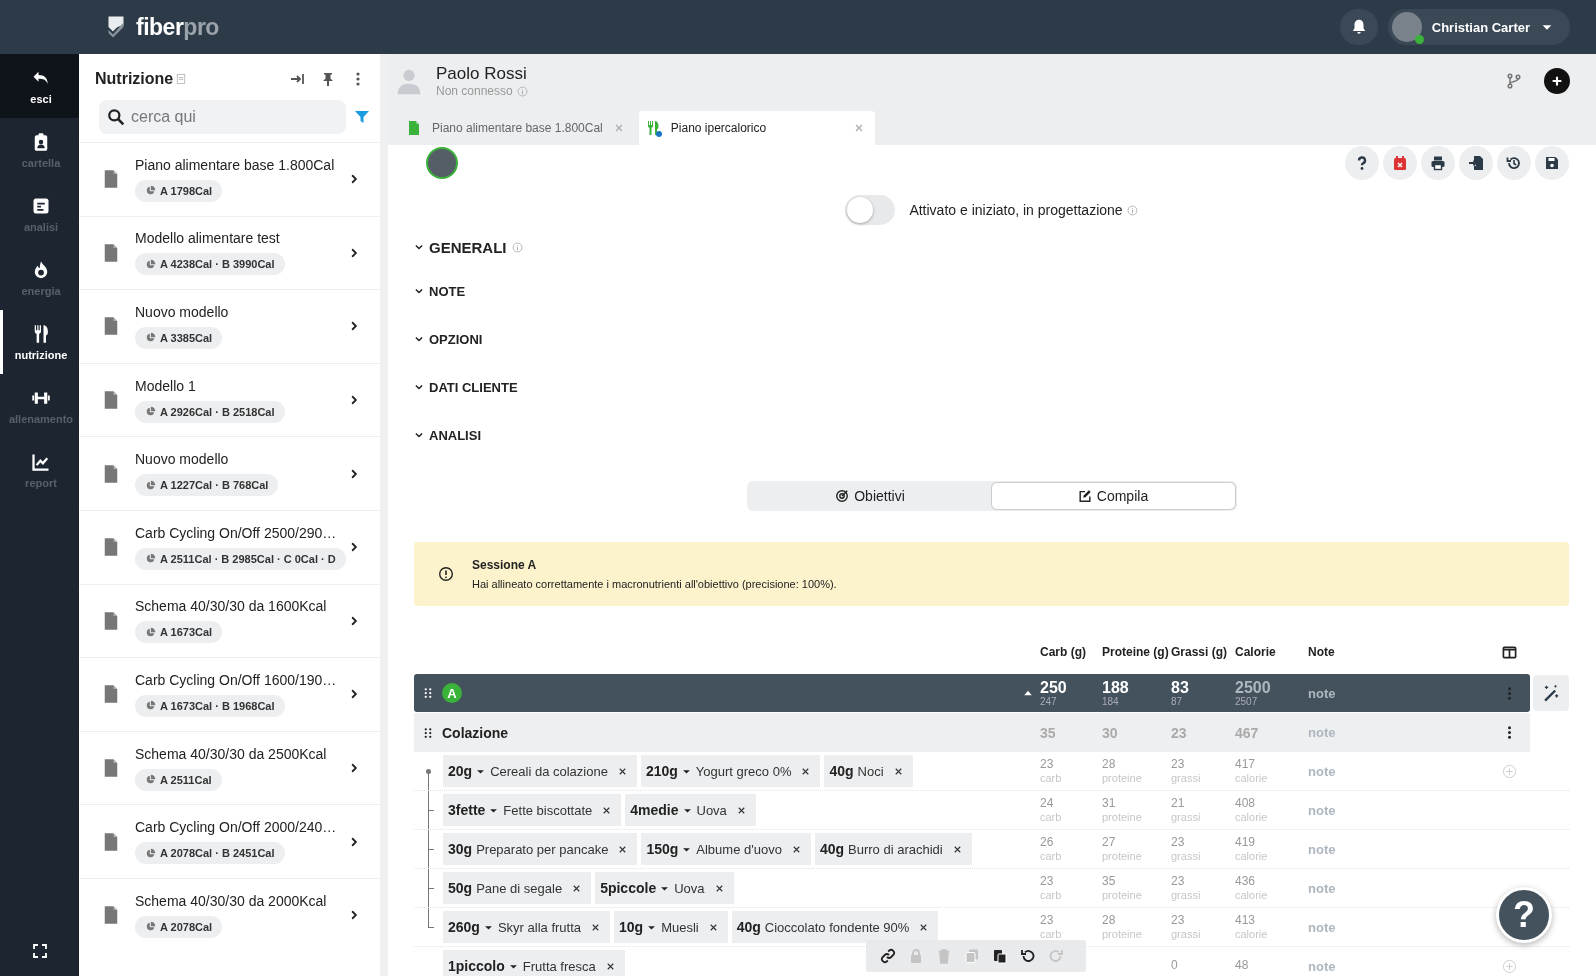 This screenshot has height=976, width=1596. I want to click on food-chip: 40g Burro di arachidi, so click(893, 849).